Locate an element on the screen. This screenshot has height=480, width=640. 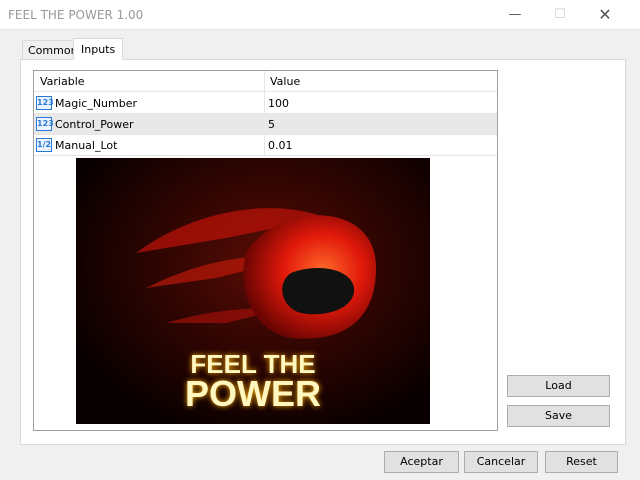
header-variable: Variable is located at coordinates (62, 81).